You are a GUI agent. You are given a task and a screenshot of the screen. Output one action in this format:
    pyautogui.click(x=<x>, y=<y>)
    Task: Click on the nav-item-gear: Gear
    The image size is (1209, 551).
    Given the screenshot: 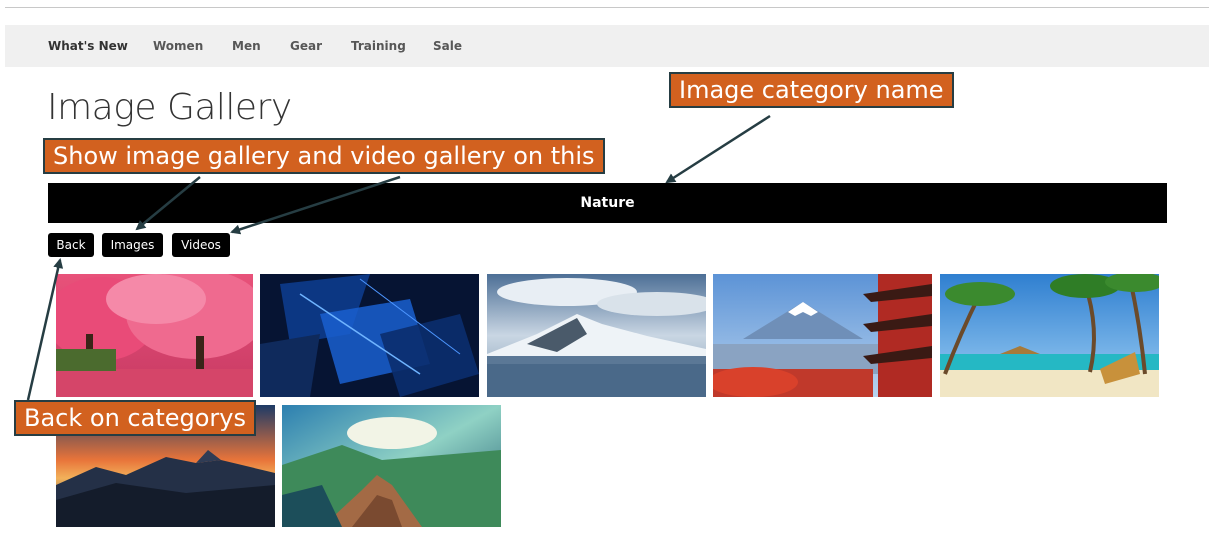 What is the action you would take?
    pyautogui.click(x=306, y=46)
    